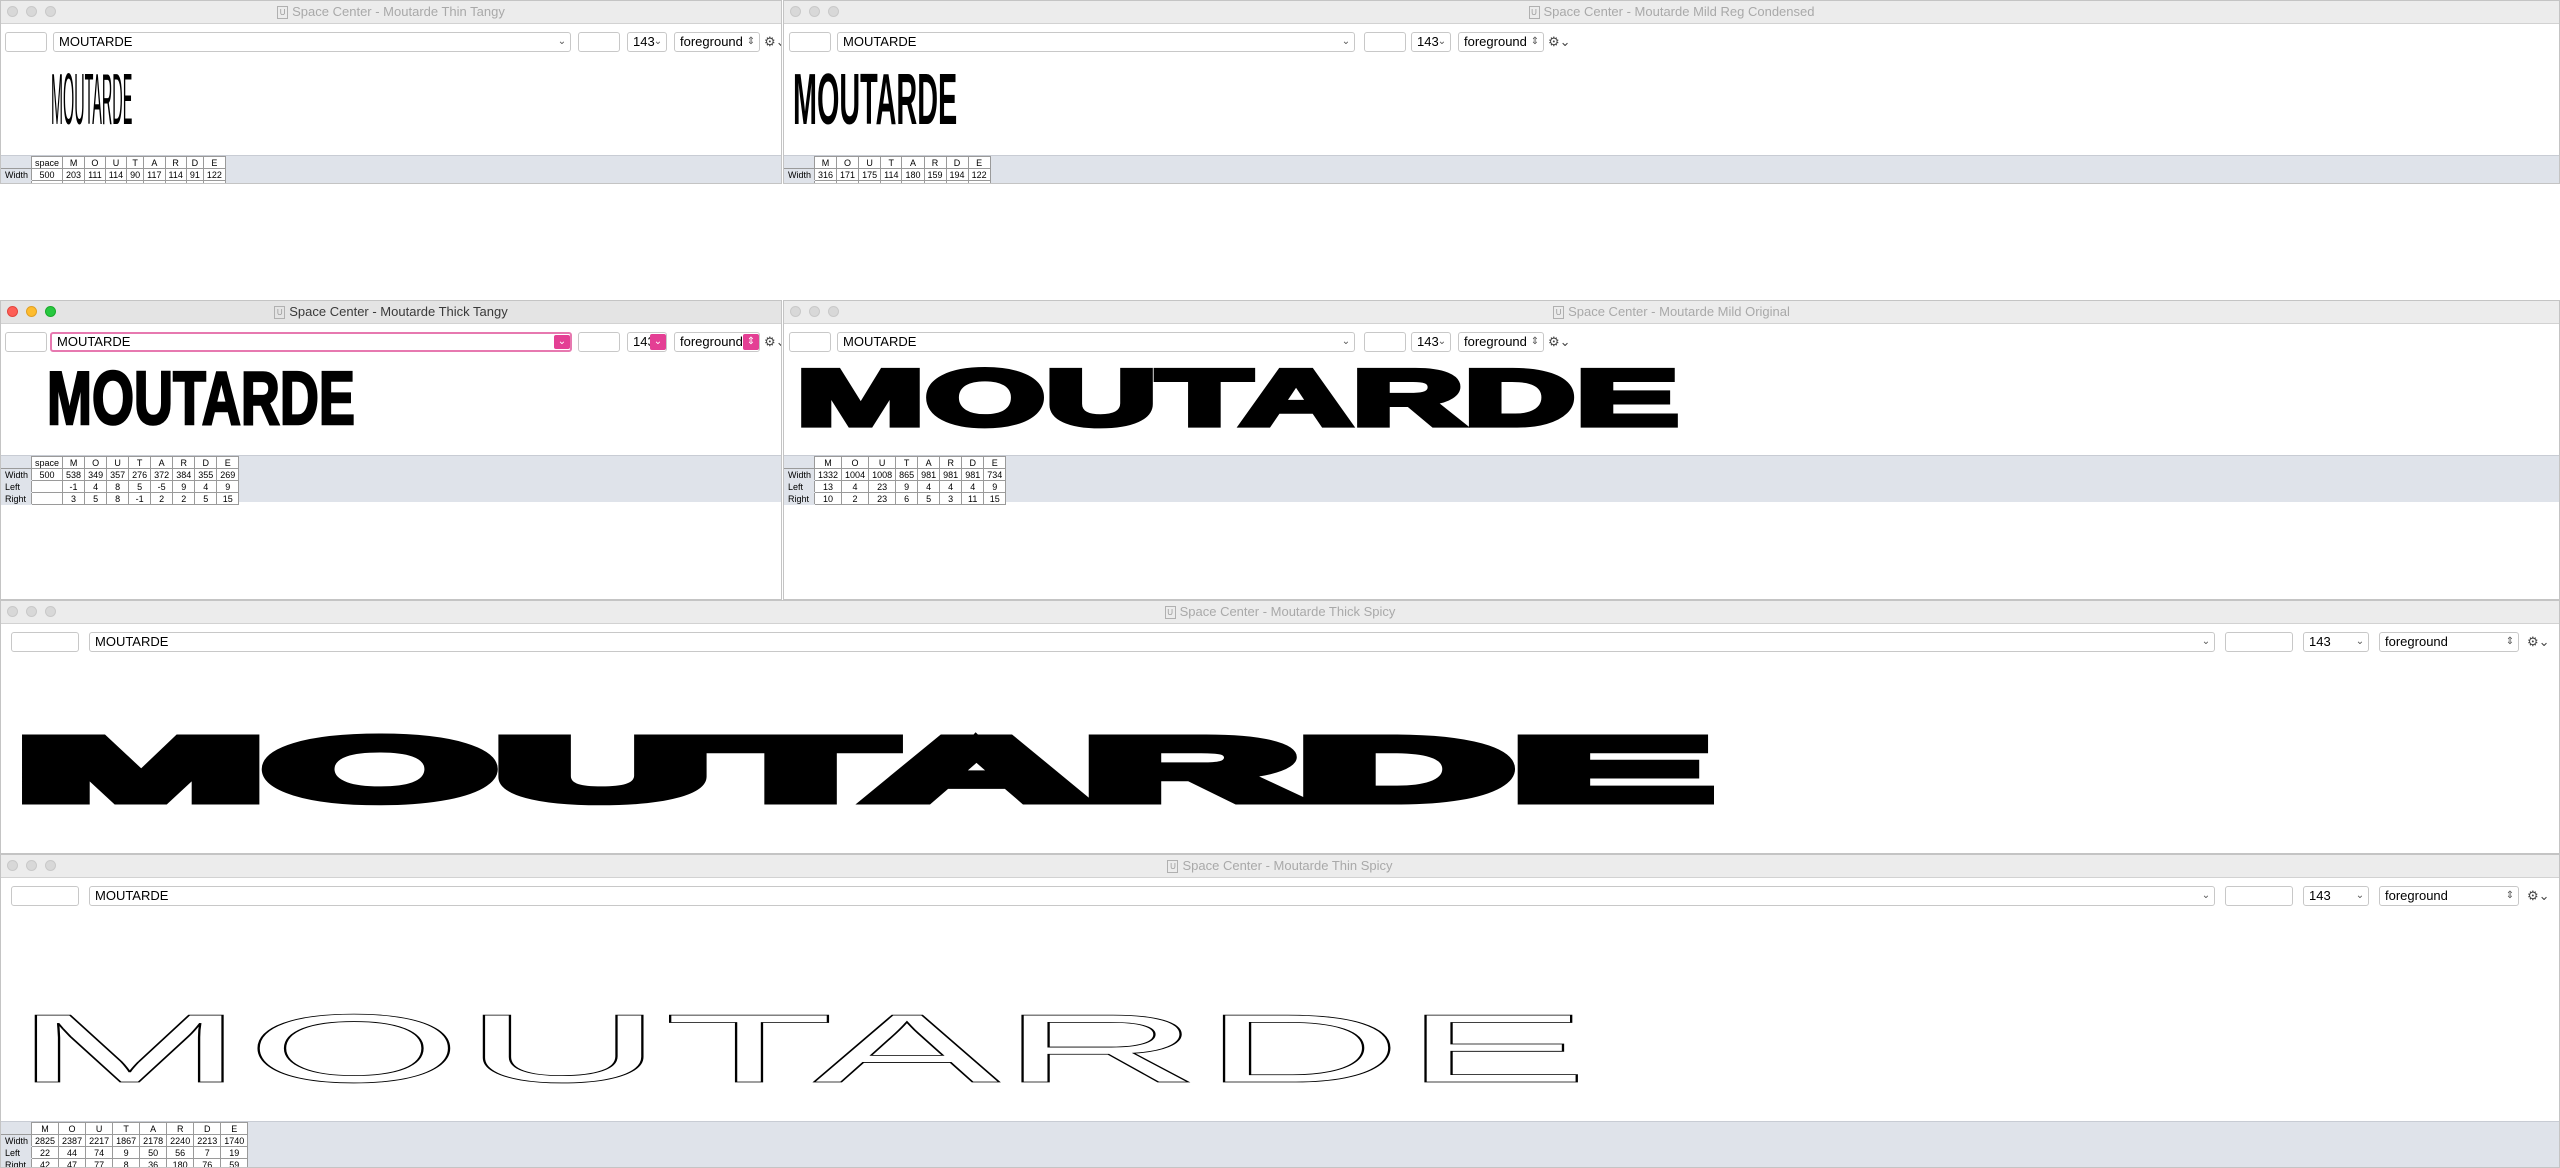  Describe the element at coordinates (207, 1140) in the screenshot. I see `width-cell: 2213` at that location.